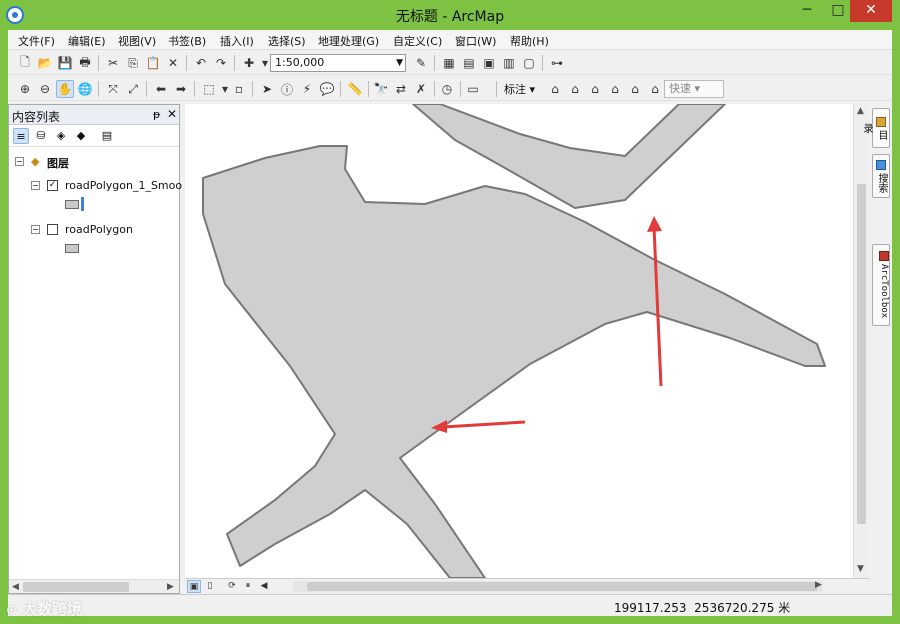  What do you see at coordinates (635, 89) in the screenshot?
I see `pause-labeling-icon: ⌂` at bounding box center [635, 89].